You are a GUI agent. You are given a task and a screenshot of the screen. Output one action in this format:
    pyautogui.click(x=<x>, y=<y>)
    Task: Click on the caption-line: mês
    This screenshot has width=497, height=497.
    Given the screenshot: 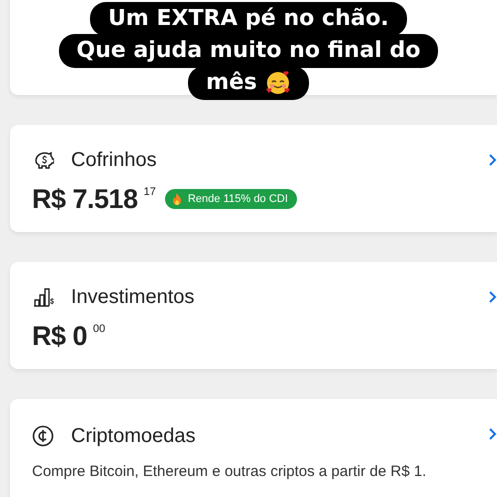 What is the action you would take?
    pyautogui.click(x=248, y=83)
    